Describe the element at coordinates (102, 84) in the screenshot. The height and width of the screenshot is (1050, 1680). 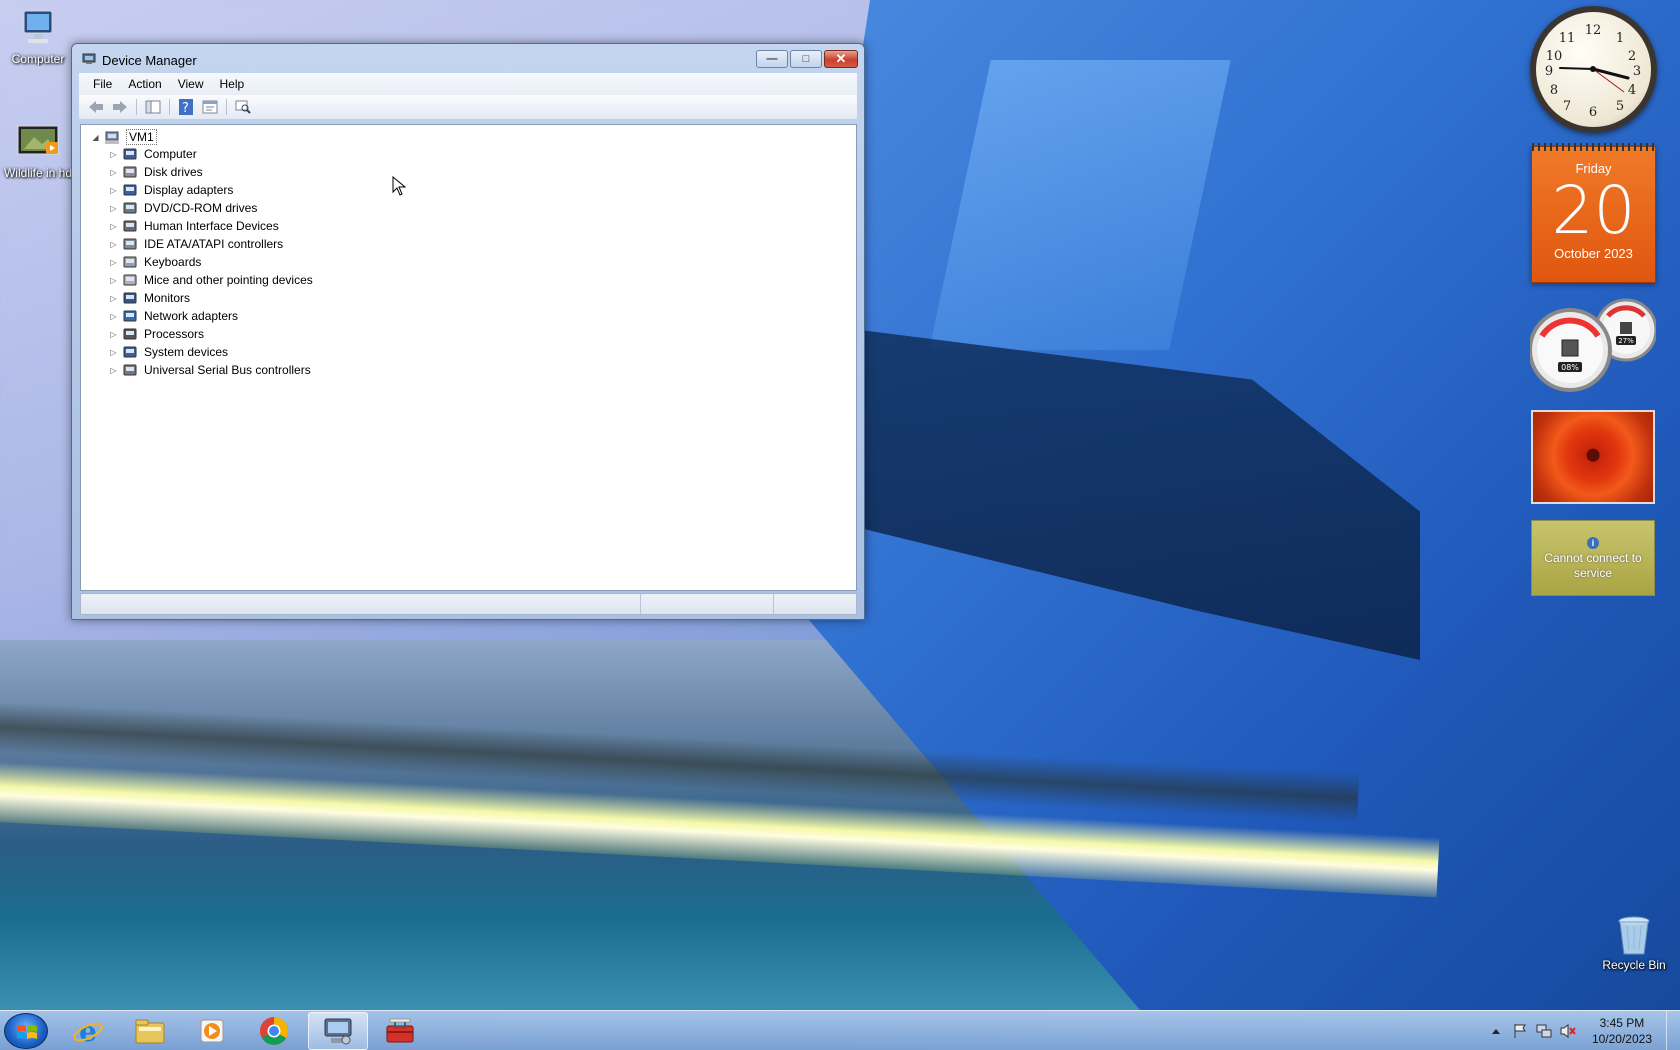
I see `menu-file: File` at that location.